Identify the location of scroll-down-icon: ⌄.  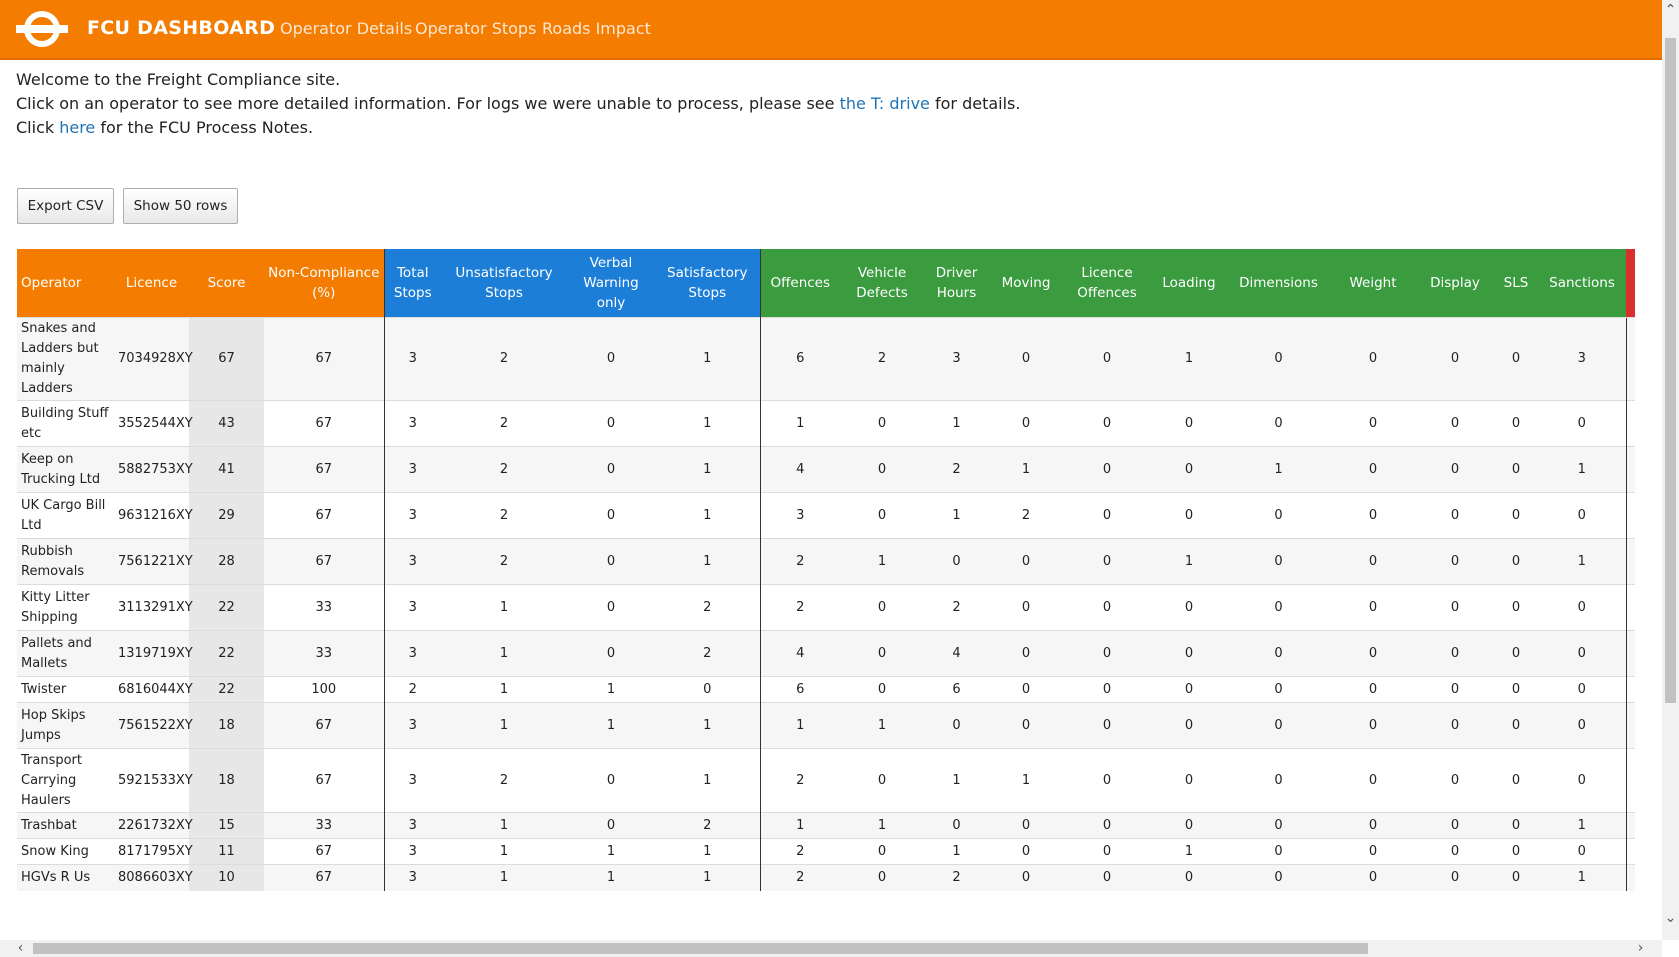
(1670, 918).